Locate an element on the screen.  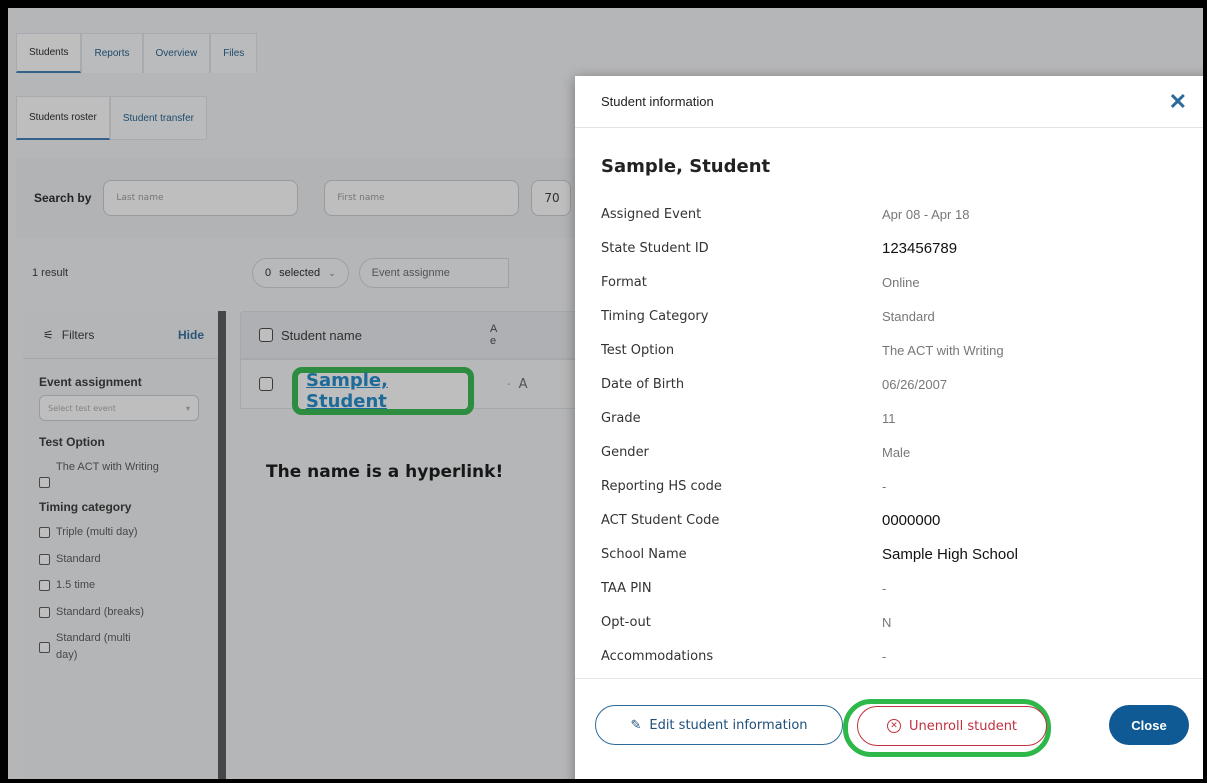
timing-item: 1.5 time is located at coordinates (120, 585).